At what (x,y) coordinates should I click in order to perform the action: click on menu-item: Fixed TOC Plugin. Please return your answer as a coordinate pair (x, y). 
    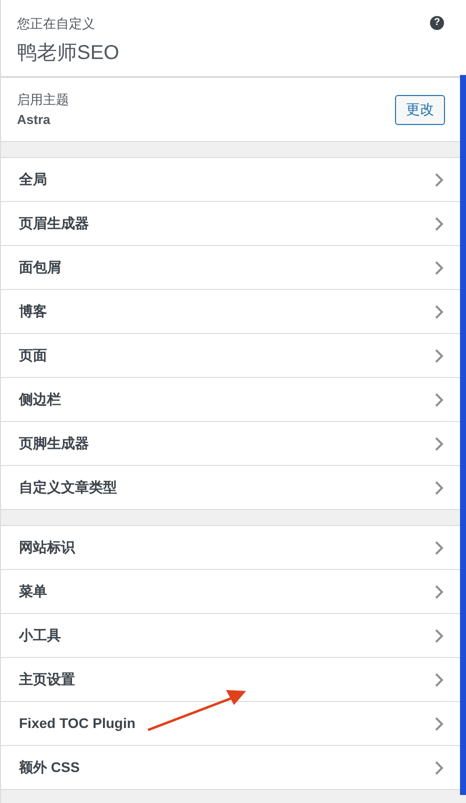
    Looking at the image, I should click on (230, 724).